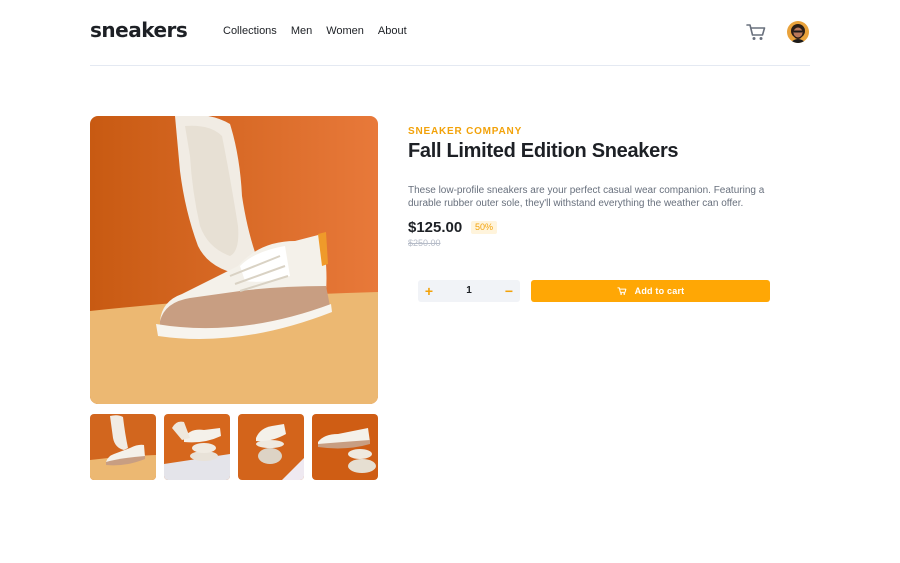 The height and width of the screenshot is (563, 900). Describe the element at coordinates (139, 30) in the screenshot. I see `brand-logo: sneakers` at that location.